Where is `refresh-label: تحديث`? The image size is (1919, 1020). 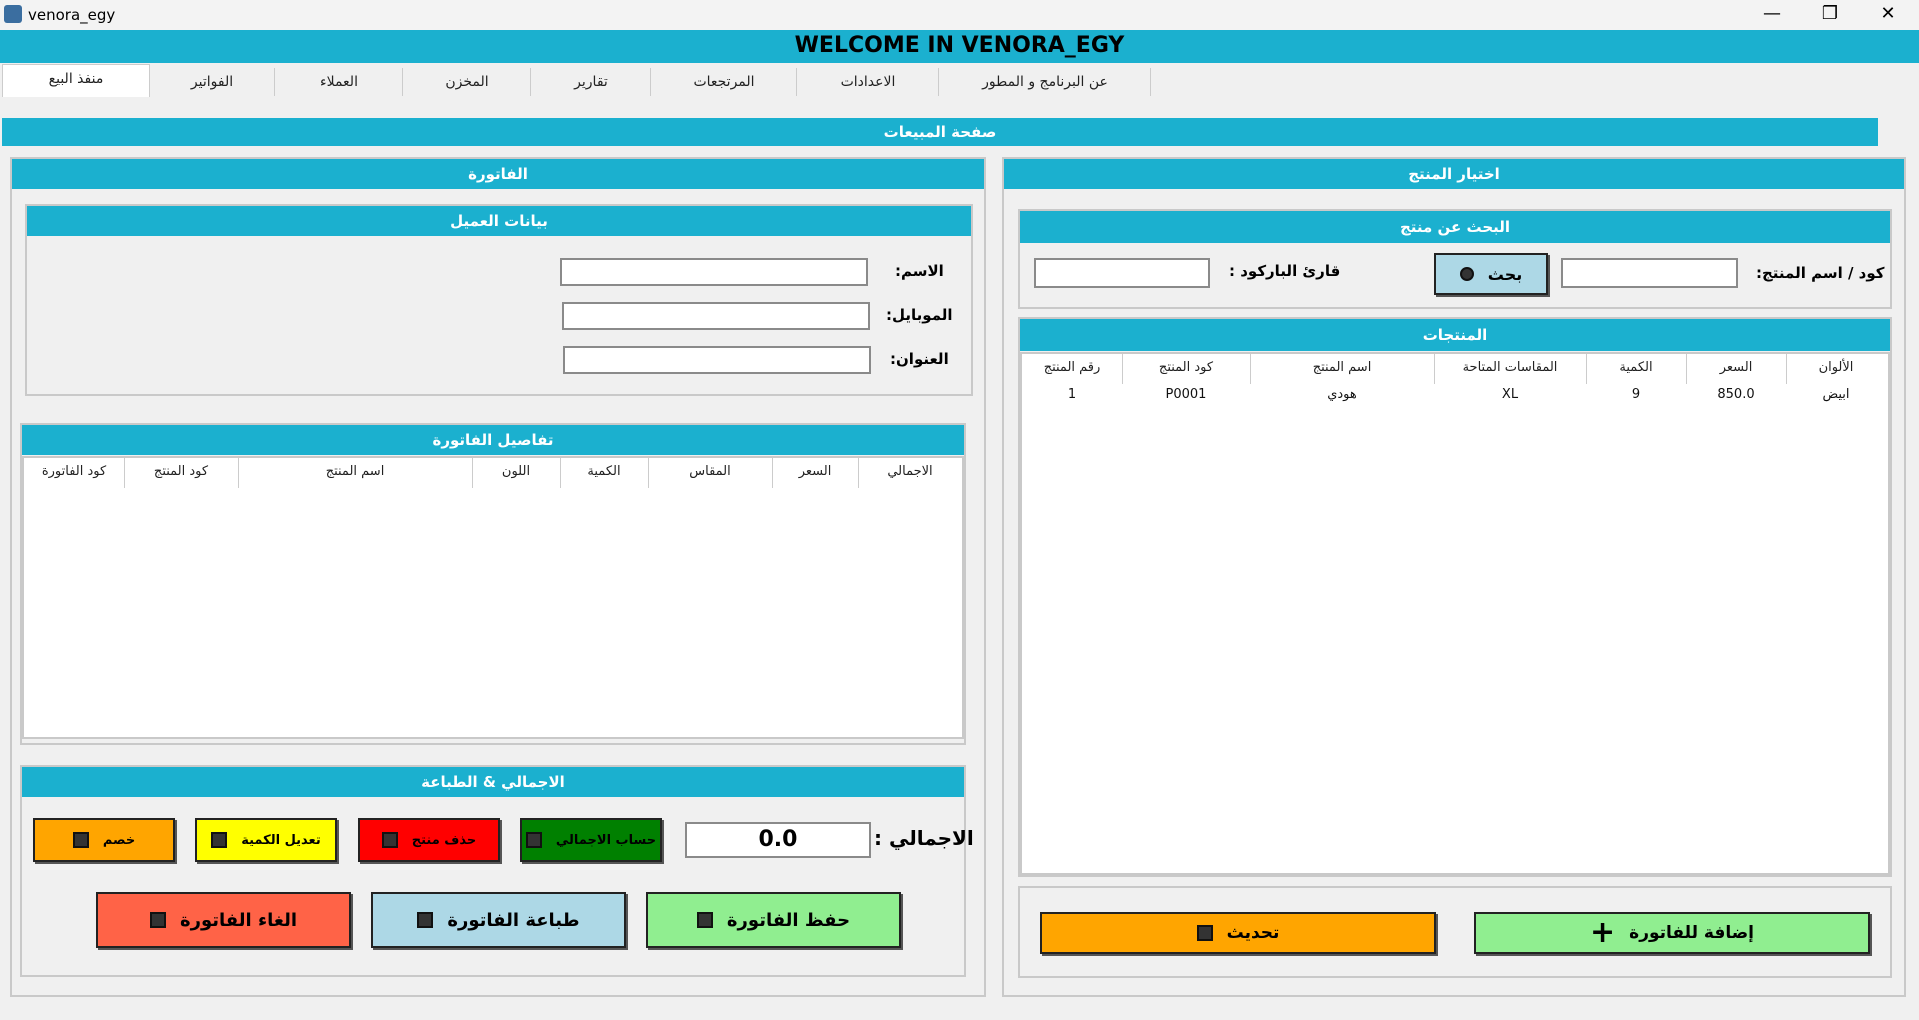 refresh-label: تحديث is located at coordinates (1253, 933).